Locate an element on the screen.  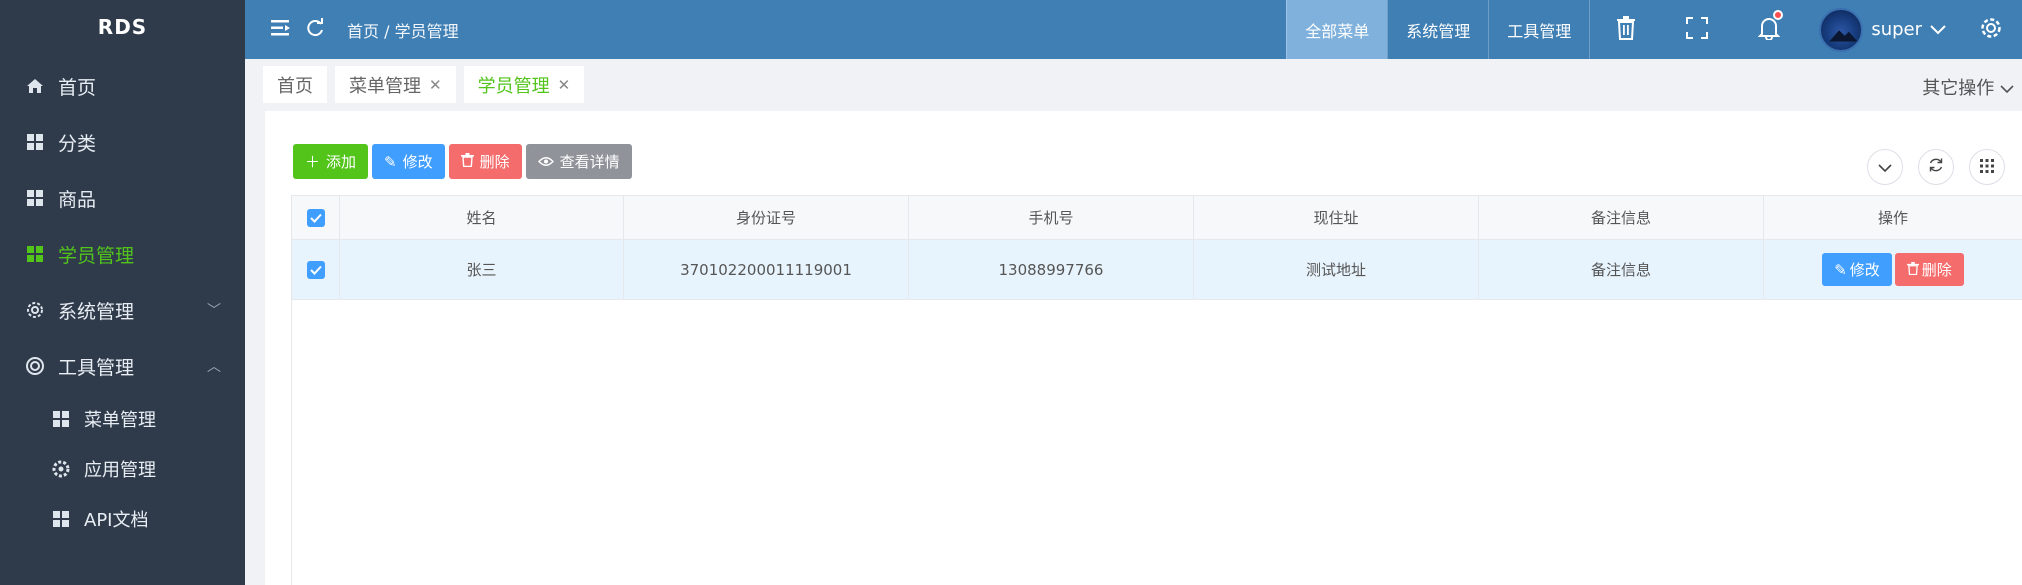
row-delete-button: 删除 is located at coordinates (1929, 269).